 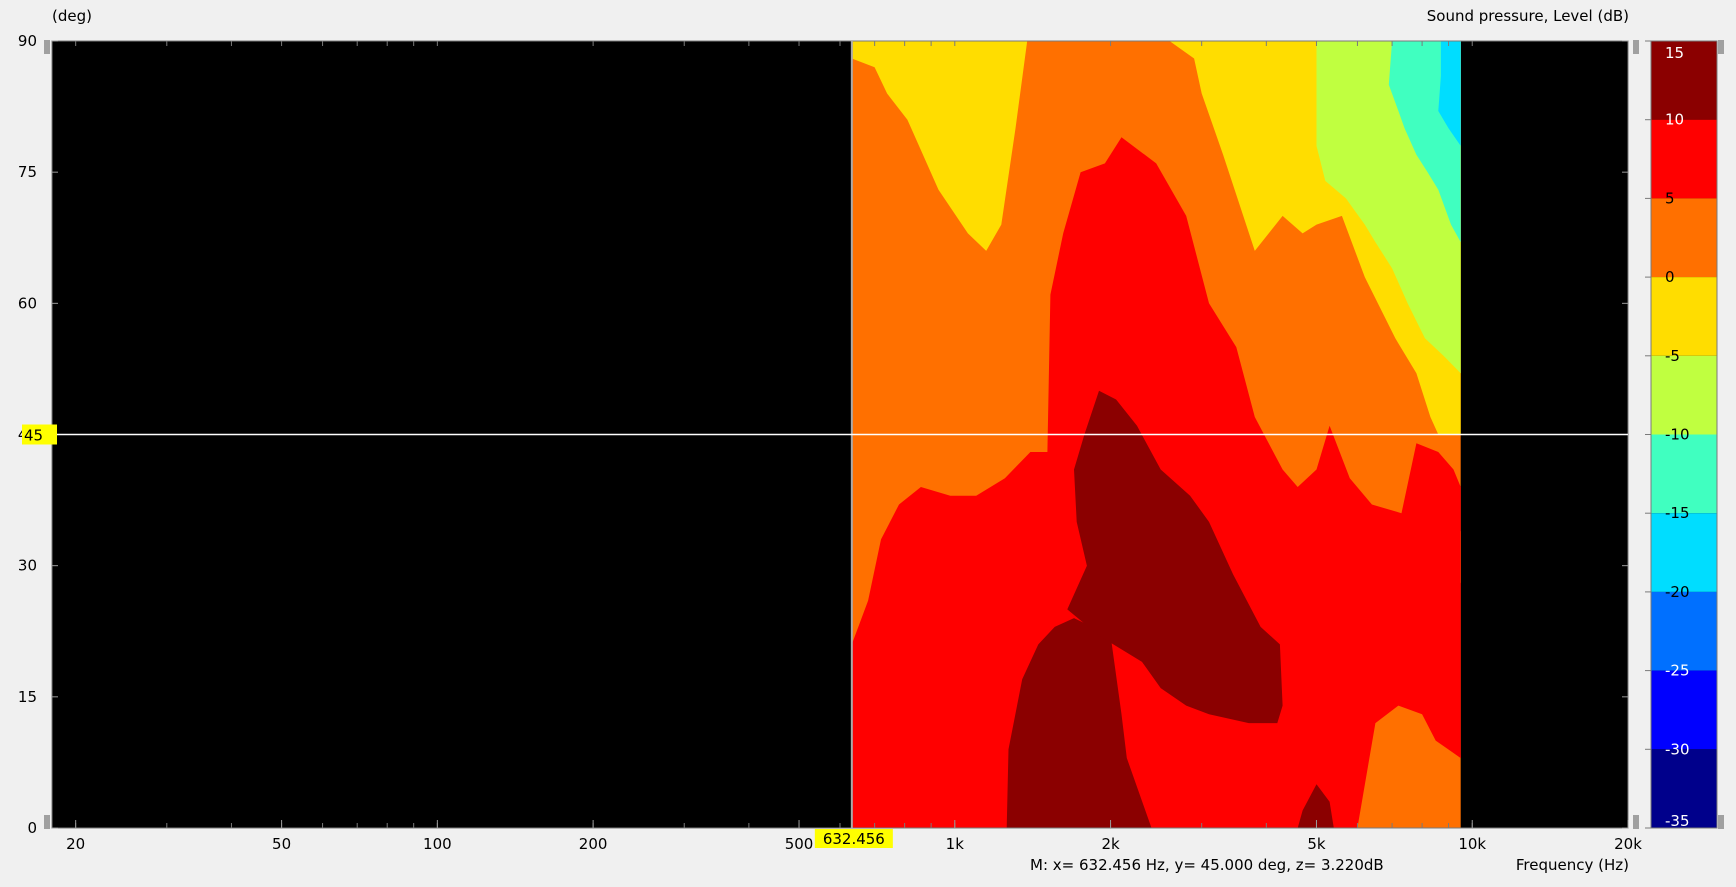 I want to click on colorbar-handle-top-right, so click(x=1721, y=47).